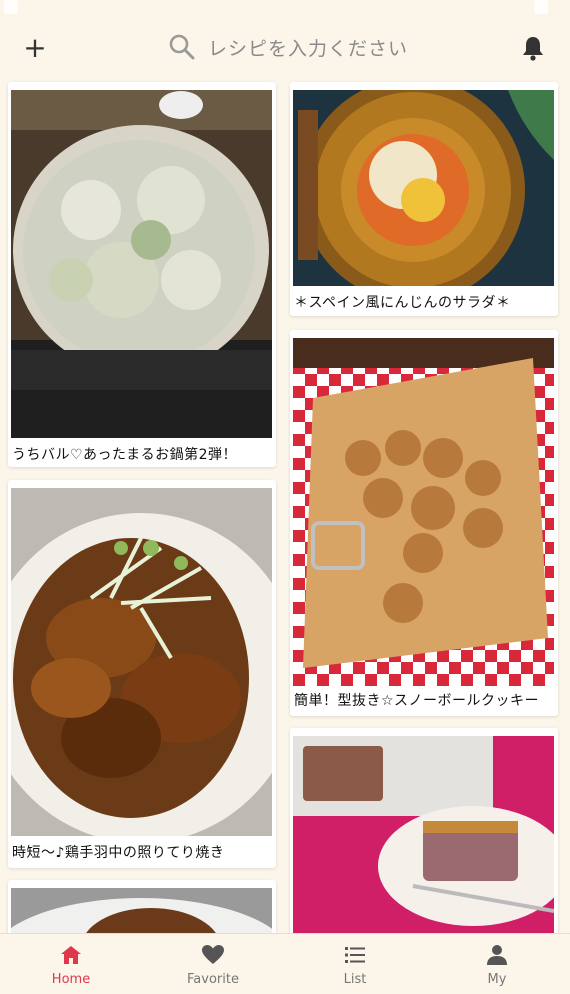 The image size is (570, 994). What do you see at coordinates (71, 955) in the screenshot?
I see `home-icon` at bounding box center [71, 955].